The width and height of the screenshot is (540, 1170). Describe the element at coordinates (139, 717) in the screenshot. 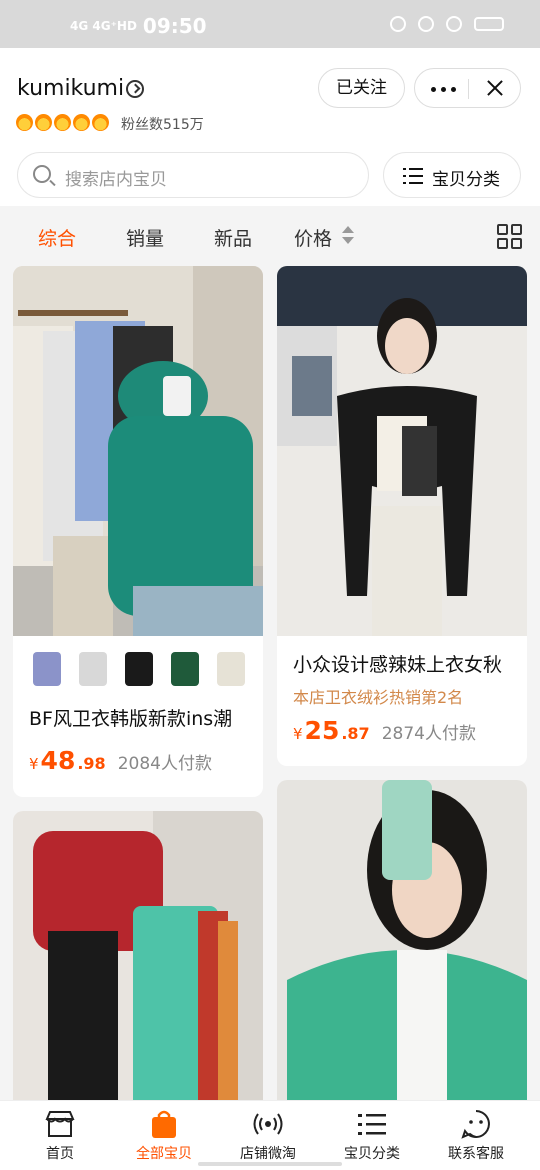

I see `product-title: BF风卫衣韩版新款ins潮` at that location.